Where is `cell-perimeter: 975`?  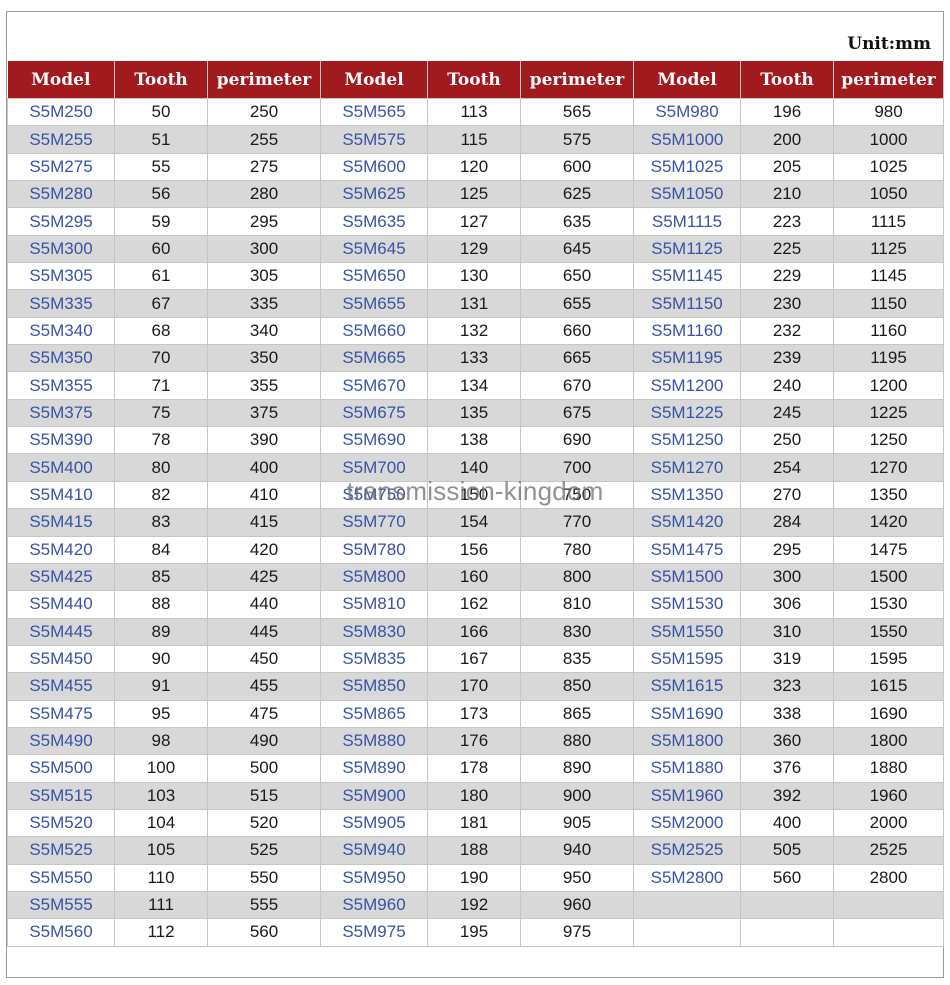 cell-perimeter: 975 is located at coordinates (577, 932).